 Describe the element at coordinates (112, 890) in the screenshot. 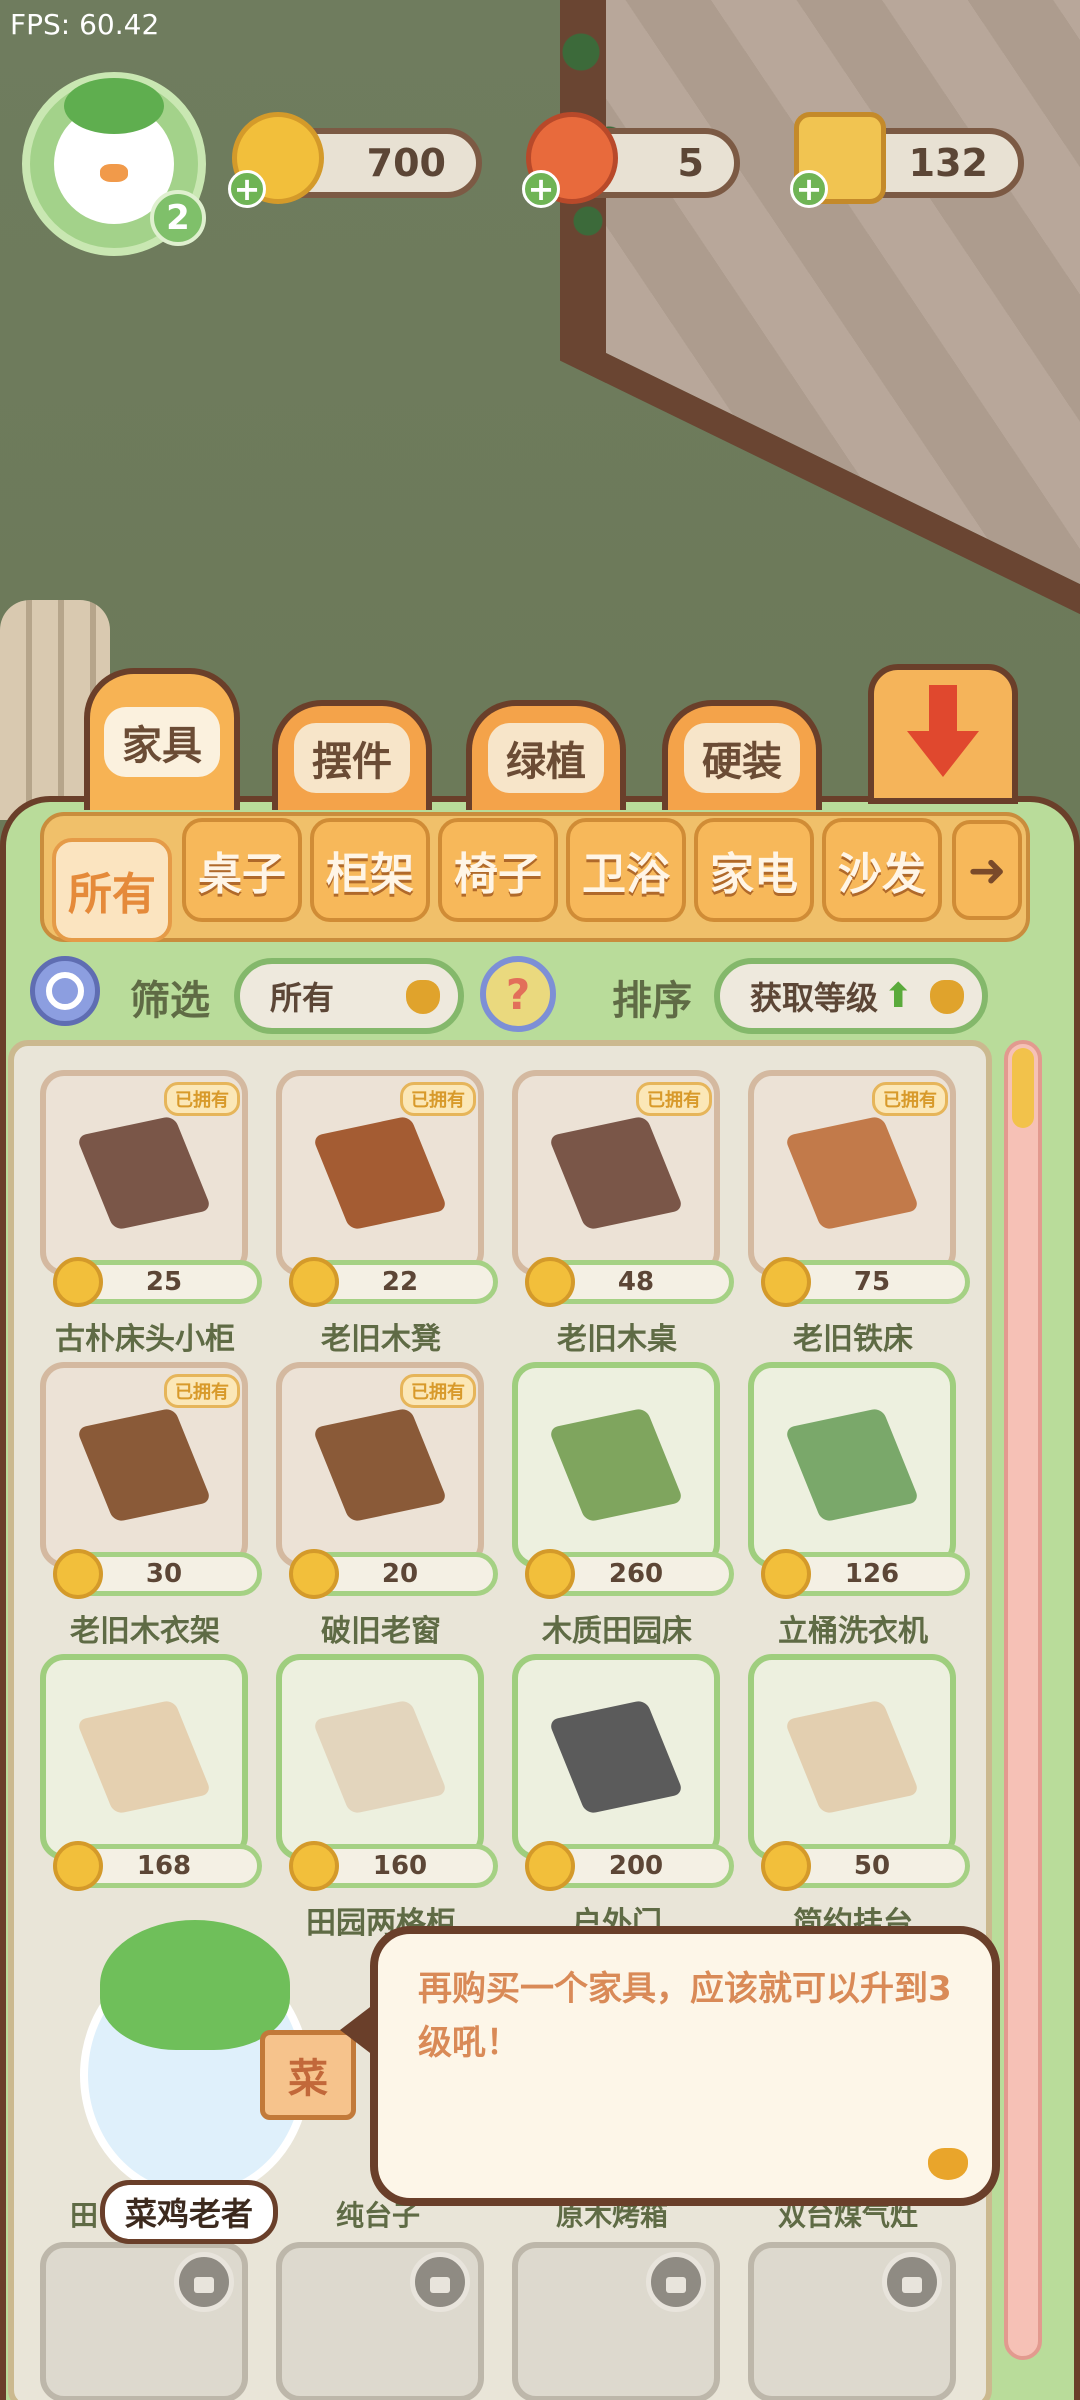

I see `subtab-all: 所有` at that location.